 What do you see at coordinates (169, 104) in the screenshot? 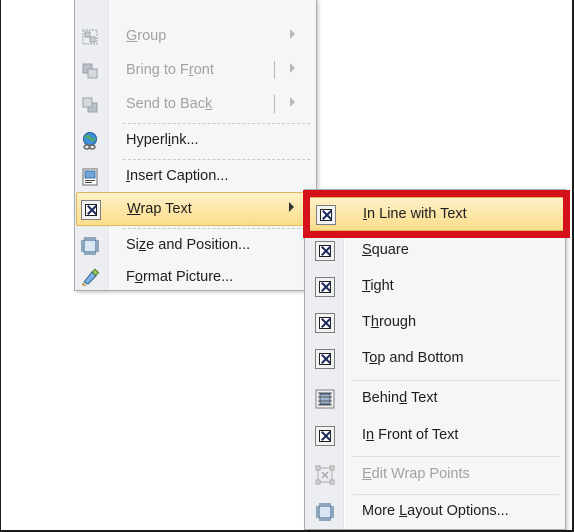
I see `menu-item-label: Send to Back` at bounding box center [169, 104].